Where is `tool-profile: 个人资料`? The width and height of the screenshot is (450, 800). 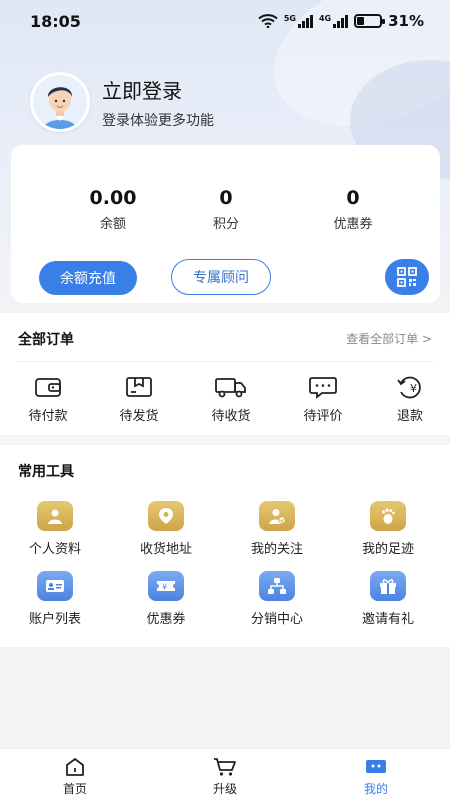
tool-profile: 个人资料 is located at coordinates (55, 529).